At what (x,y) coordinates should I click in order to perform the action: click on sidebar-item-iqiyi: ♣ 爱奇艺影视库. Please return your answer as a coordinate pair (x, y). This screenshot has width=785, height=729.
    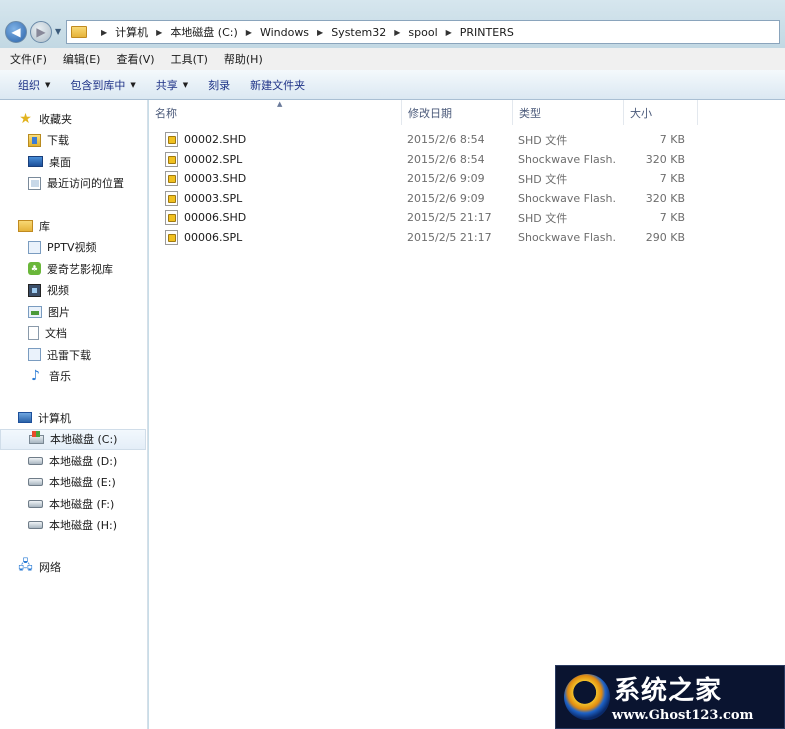
    Looking at the image, I should click on (74, 269).